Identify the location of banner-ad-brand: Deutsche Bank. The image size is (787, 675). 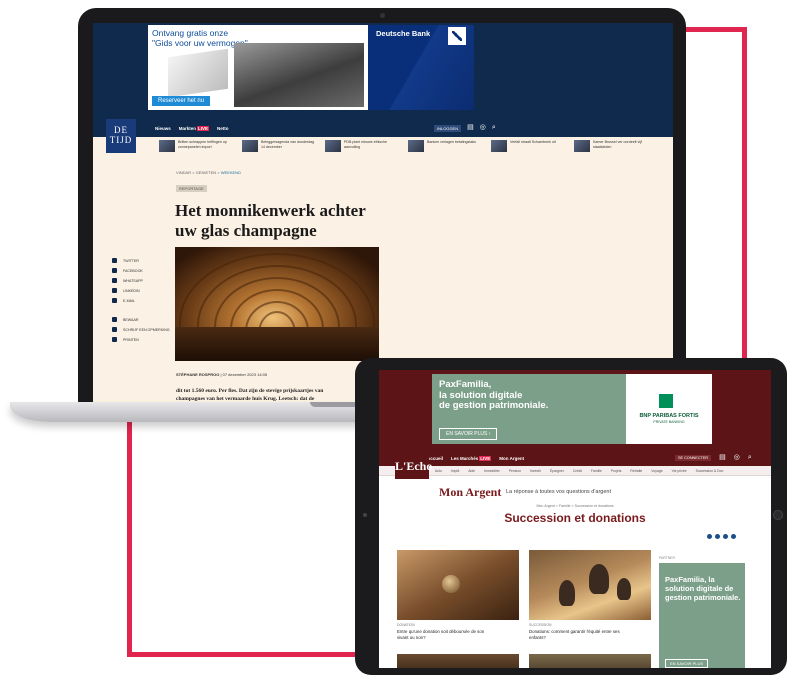
(403, 33).